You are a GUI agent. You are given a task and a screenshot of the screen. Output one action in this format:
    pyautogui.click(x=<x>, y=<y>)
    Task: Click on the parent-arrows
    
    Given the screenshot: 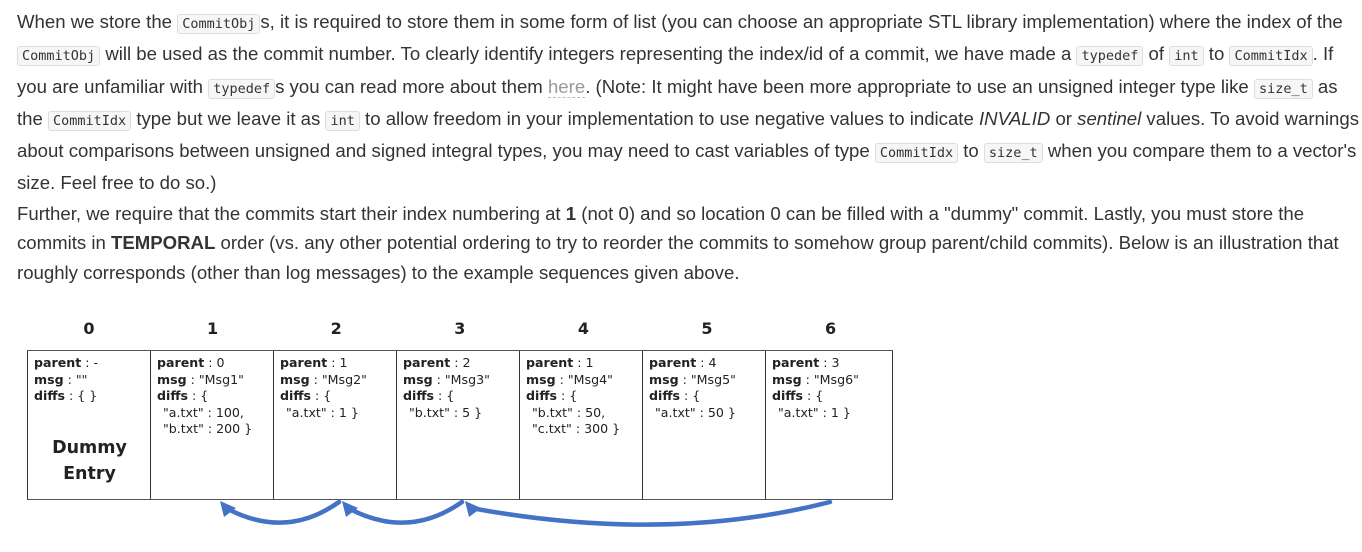 What is the action you would take?
    pyautogui.click(x=526, y=513)
    